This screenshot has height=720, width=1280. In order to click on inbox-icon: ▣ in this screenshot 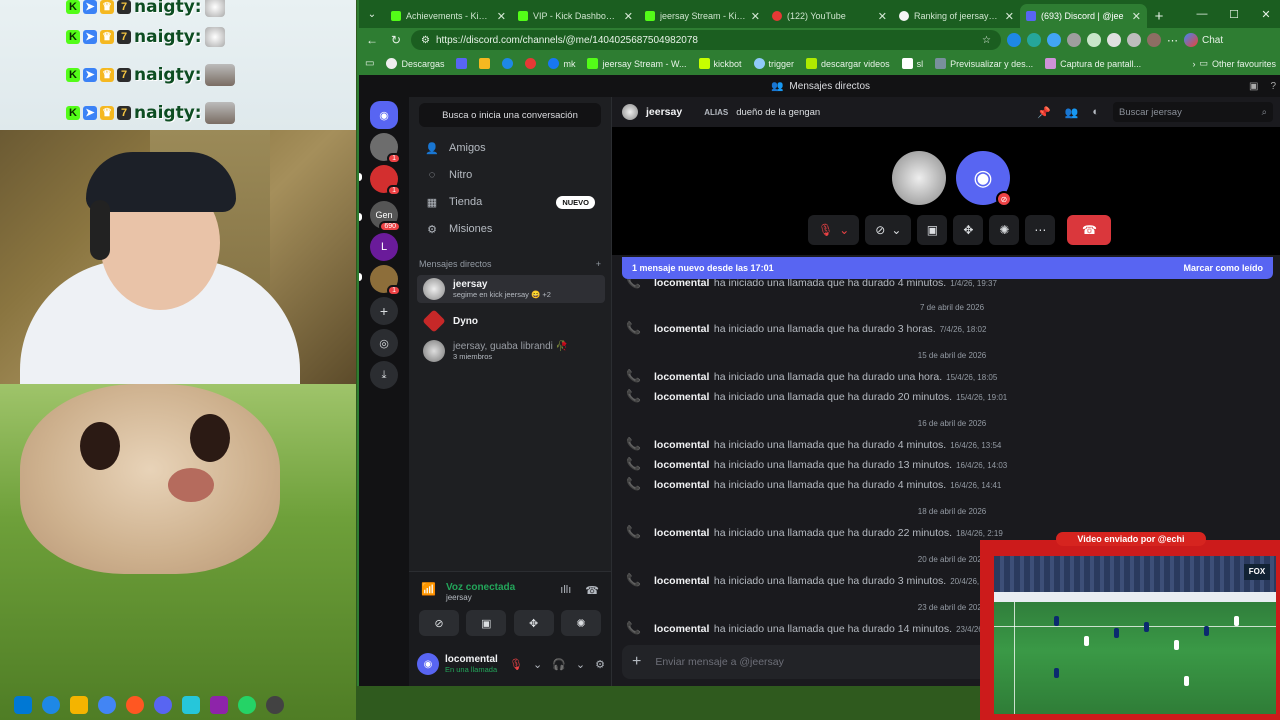, I will do `click(1253, 86)`.